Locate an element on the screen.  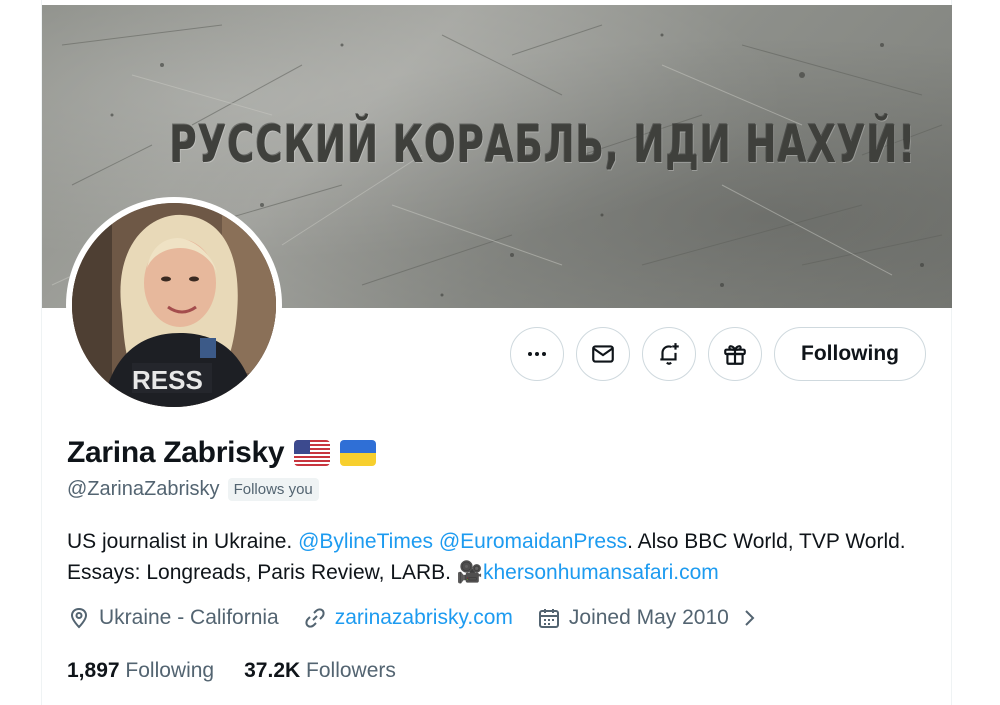
profile-name: Zarina Zabrisky is located at coordinates (176, 452).